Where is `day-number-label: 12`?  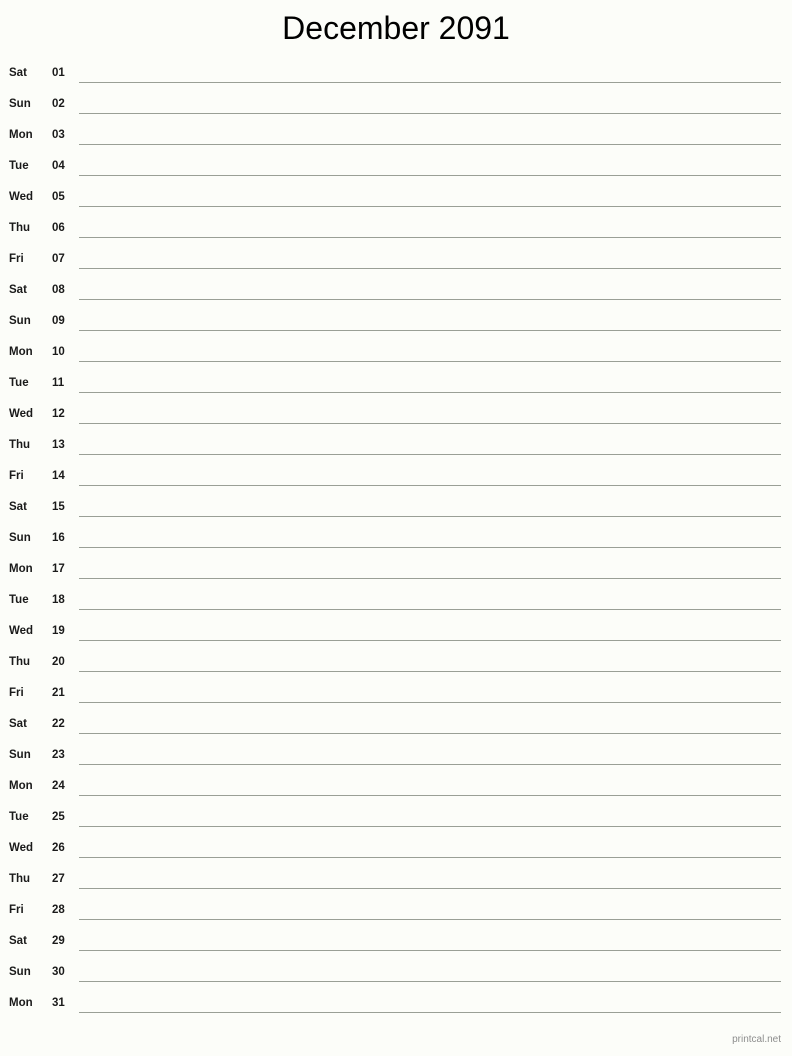
day-number-label: 12 is located at coordinates (58, 414).